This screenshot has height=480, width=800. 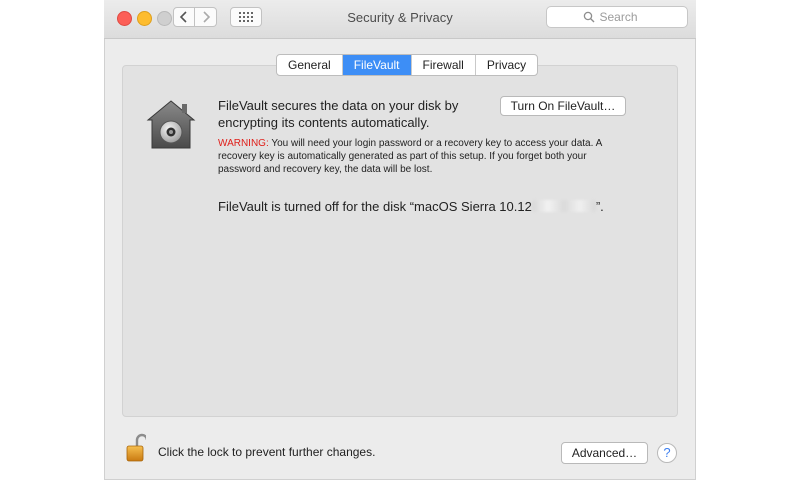 I want to click on tab-privacy: Privacy, so click(x=506, y=65).